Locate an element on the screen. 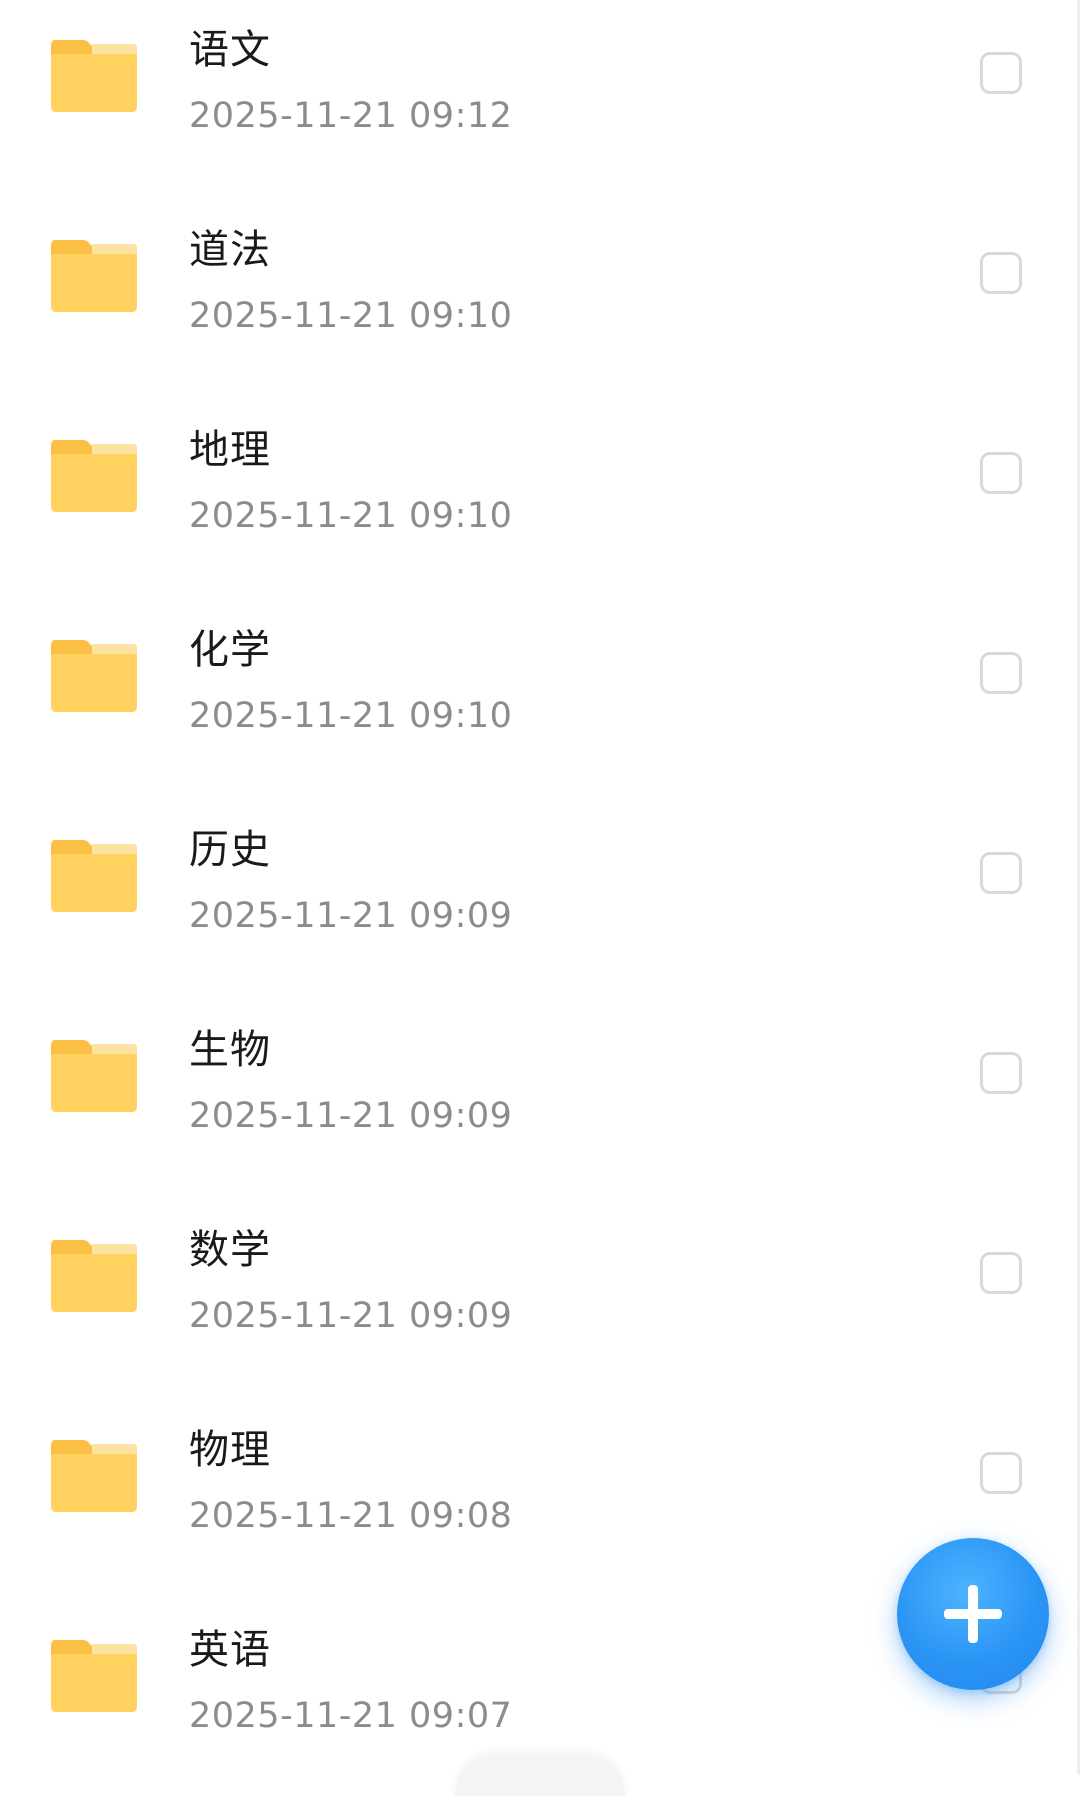 Image resolution: width=1080 pixels, height=1800 pixels. file-name: 数学 is located at coordinates (230, 1250).